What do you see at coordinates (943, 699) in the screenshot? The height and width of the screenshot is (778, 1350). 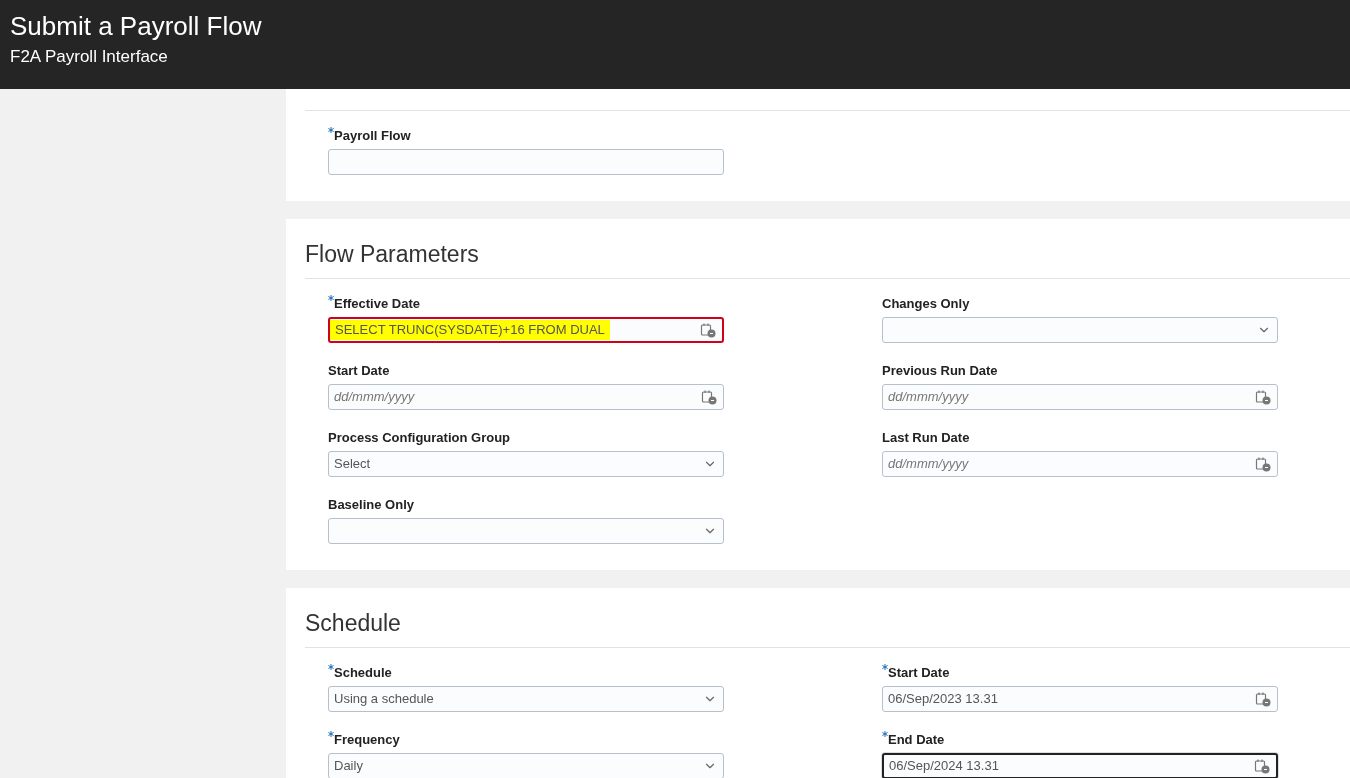 I see `field-value: 06/Sep/2023 13.31` at bounding box center [943, 699].